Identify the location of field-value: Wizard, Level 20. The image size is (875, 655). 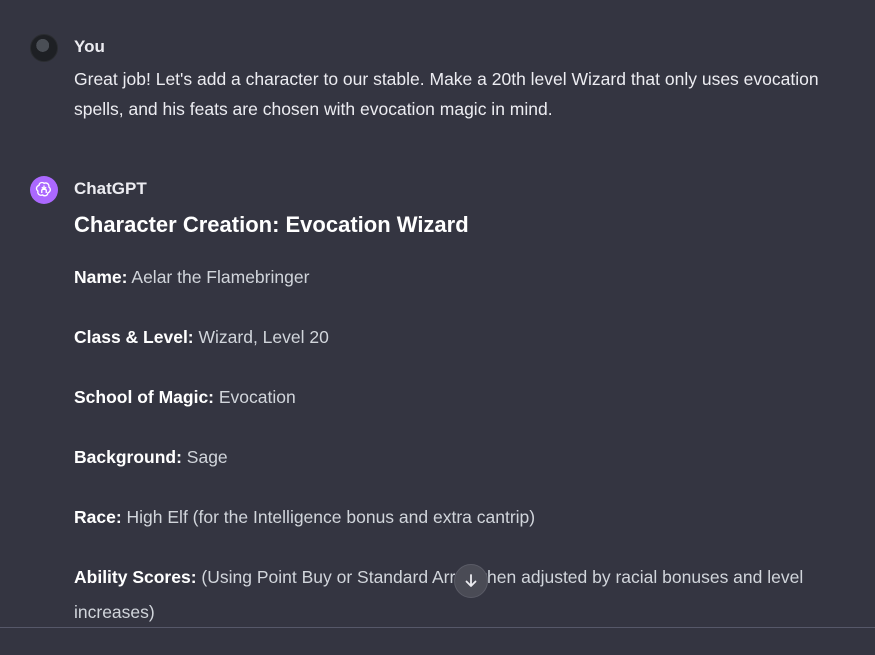
(261, 337).